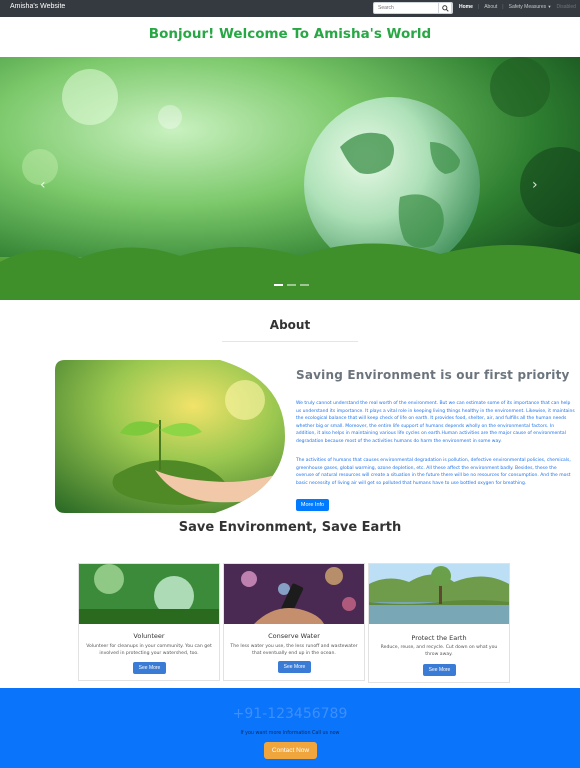 Image resolution: width=580 pixels, height=768 pixels. Describe the element at coordinates (439, 638) in the screenshot. I see `card-title: Protect the Earth` at that location.